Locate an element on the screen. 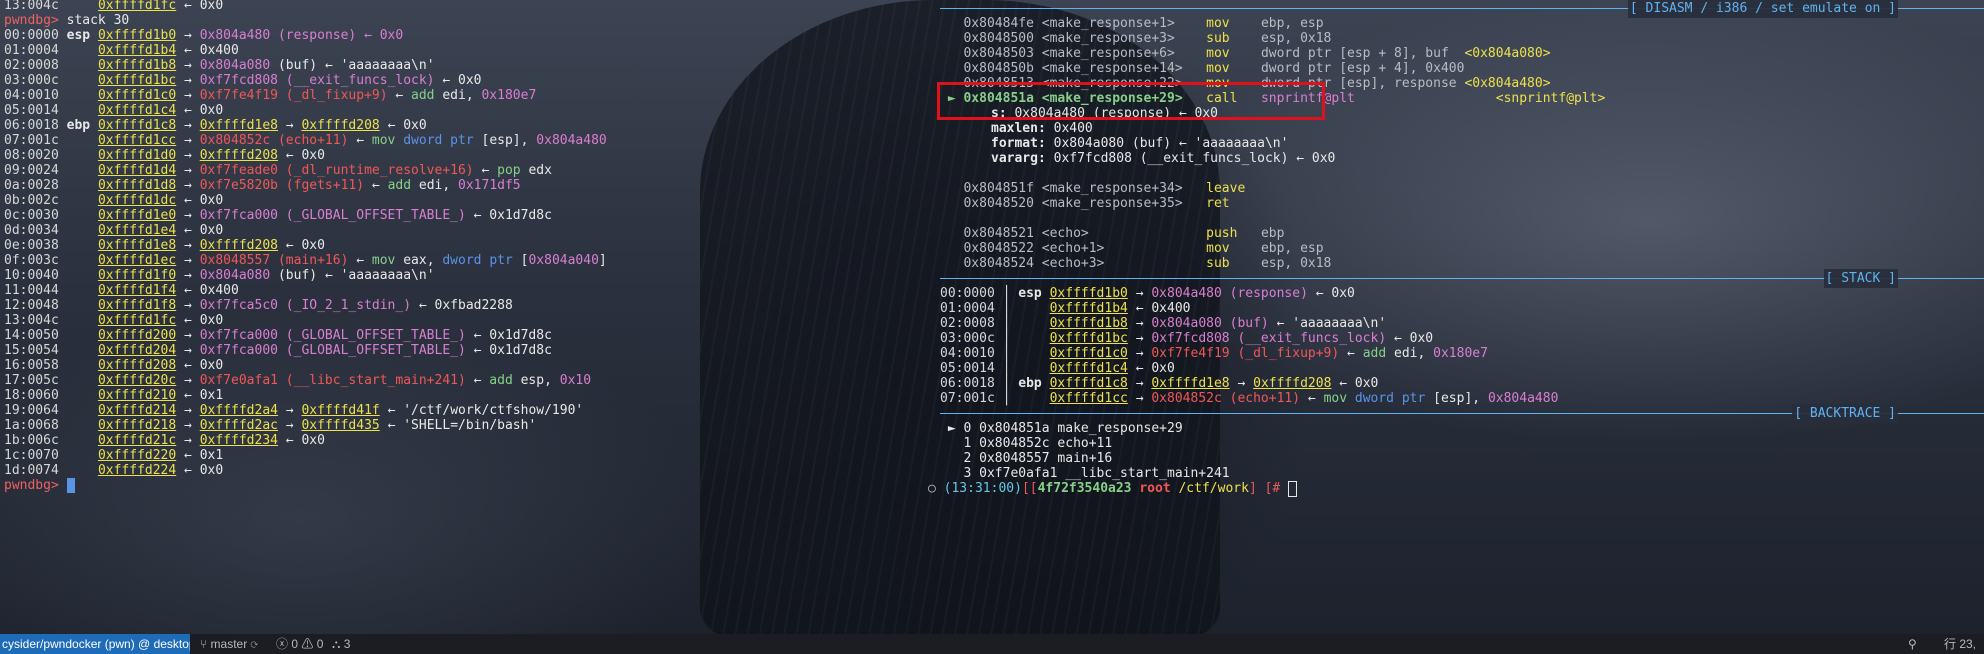  stack-value: 0x171df5 is located at coordinates (489, 185).